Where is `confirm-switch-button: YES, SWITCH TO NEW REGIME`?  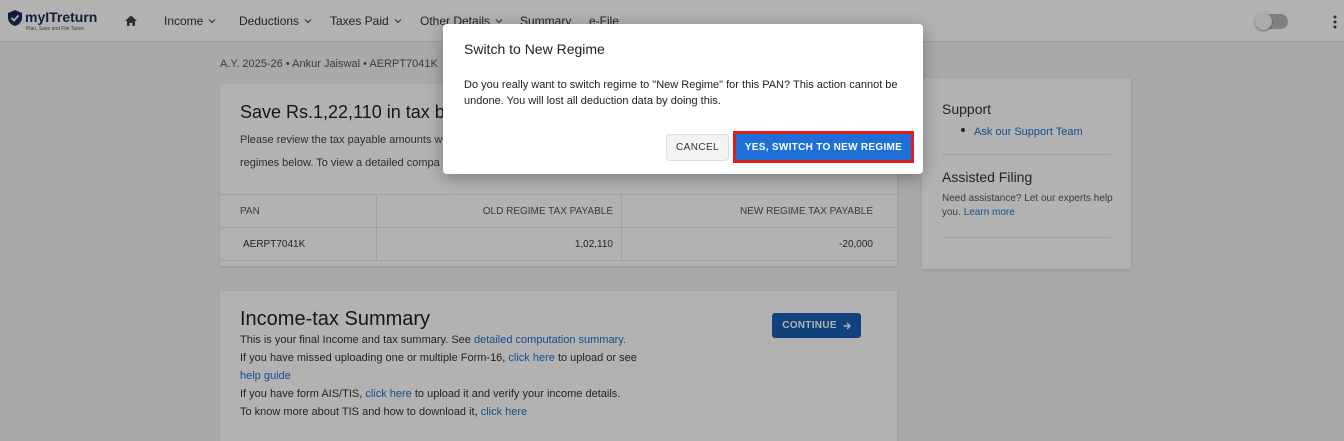 confirm-switch-button: YES, SWITCH TO NEW REGIME is located at coordinates (823, 147).